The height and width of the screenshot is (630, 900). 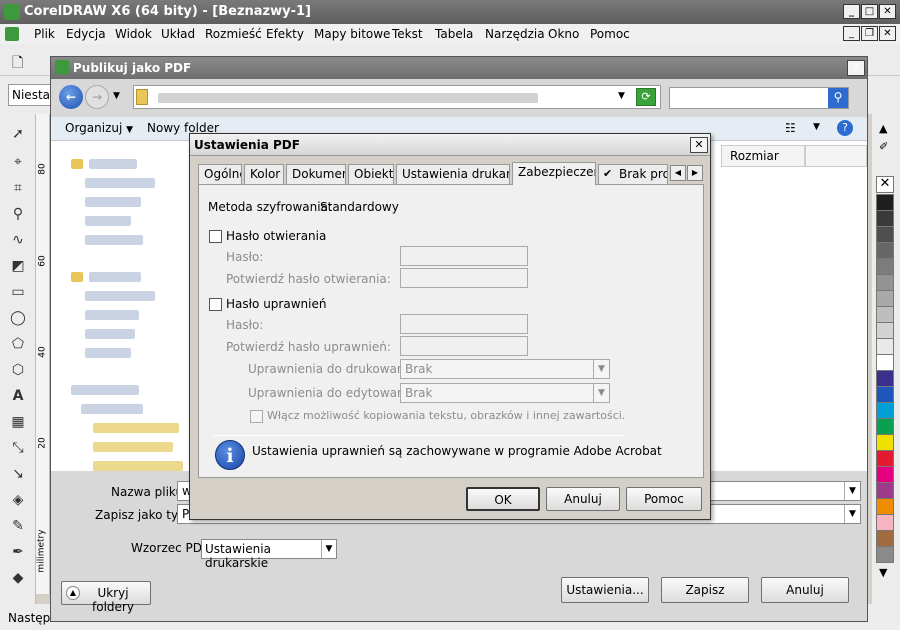 I want to click on zoom-tool-icon: ⚲, so click(x=18, y=214).